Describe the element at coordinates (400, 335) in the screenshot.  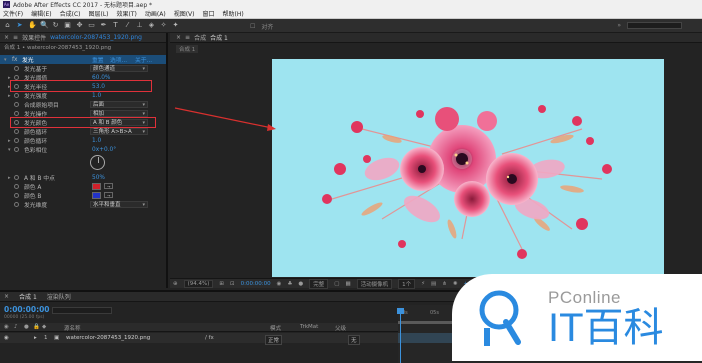
I see `playhead` at that location.